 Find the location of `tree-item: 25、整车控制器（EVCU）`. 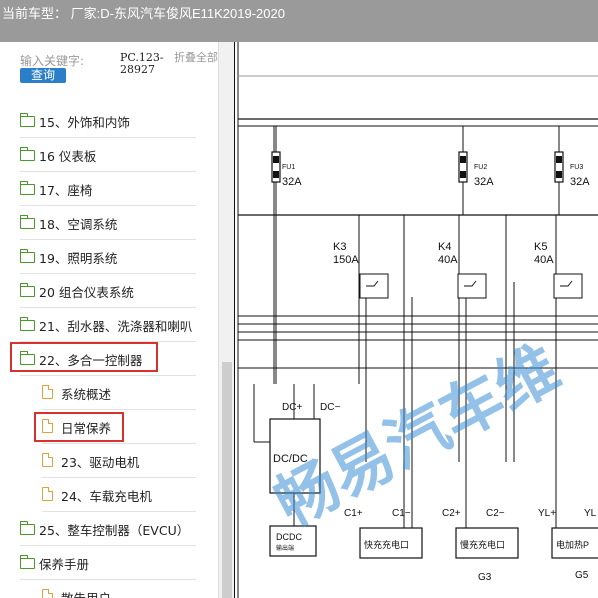

tree-item: 25、整车控制器（EVCU） is located at coordinates (109, 529).